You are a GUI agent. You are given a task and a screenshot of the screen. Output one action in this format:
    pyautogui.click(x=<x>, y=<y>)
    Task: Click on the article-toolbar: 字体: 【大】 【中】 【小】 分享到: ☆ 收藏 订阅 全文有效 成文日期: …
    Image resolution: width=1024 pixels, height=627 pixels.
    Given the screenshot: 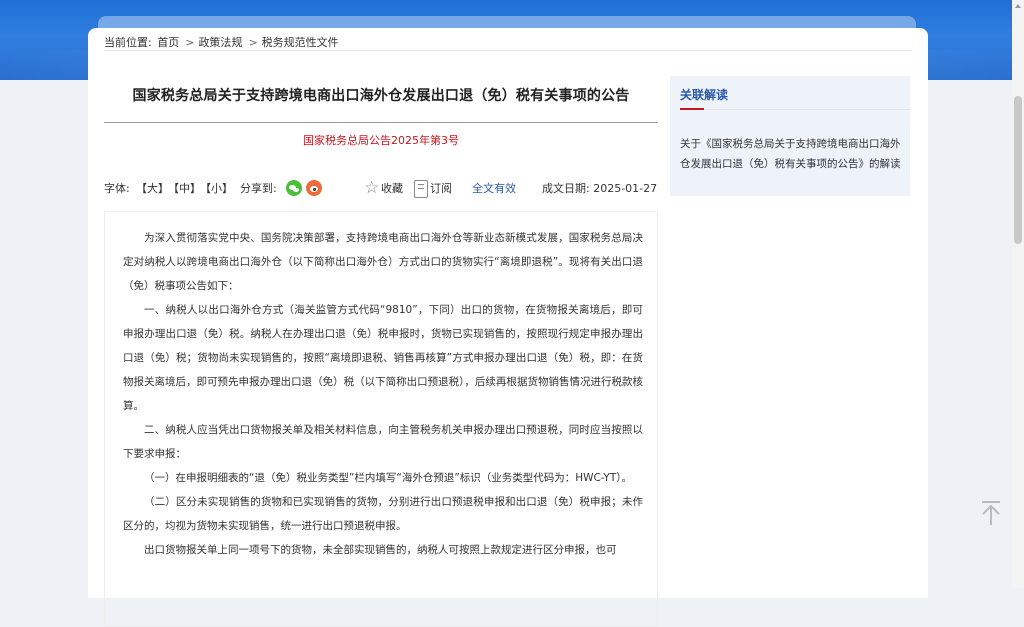 What is the action you would take?
    pyautogui.click(x=381, y=189)
    